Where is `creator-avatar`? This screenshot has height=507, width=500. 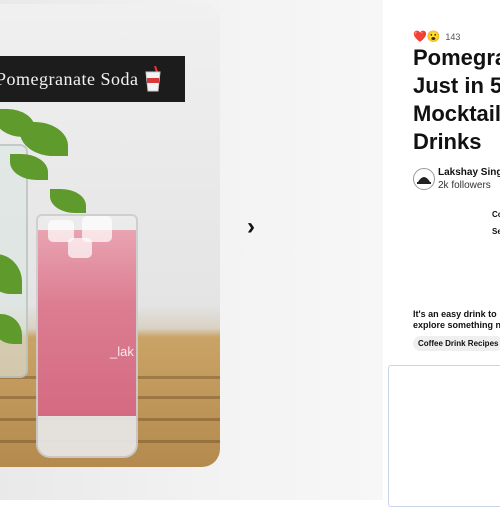 creator-avatar is located at coordinates (424, 179).